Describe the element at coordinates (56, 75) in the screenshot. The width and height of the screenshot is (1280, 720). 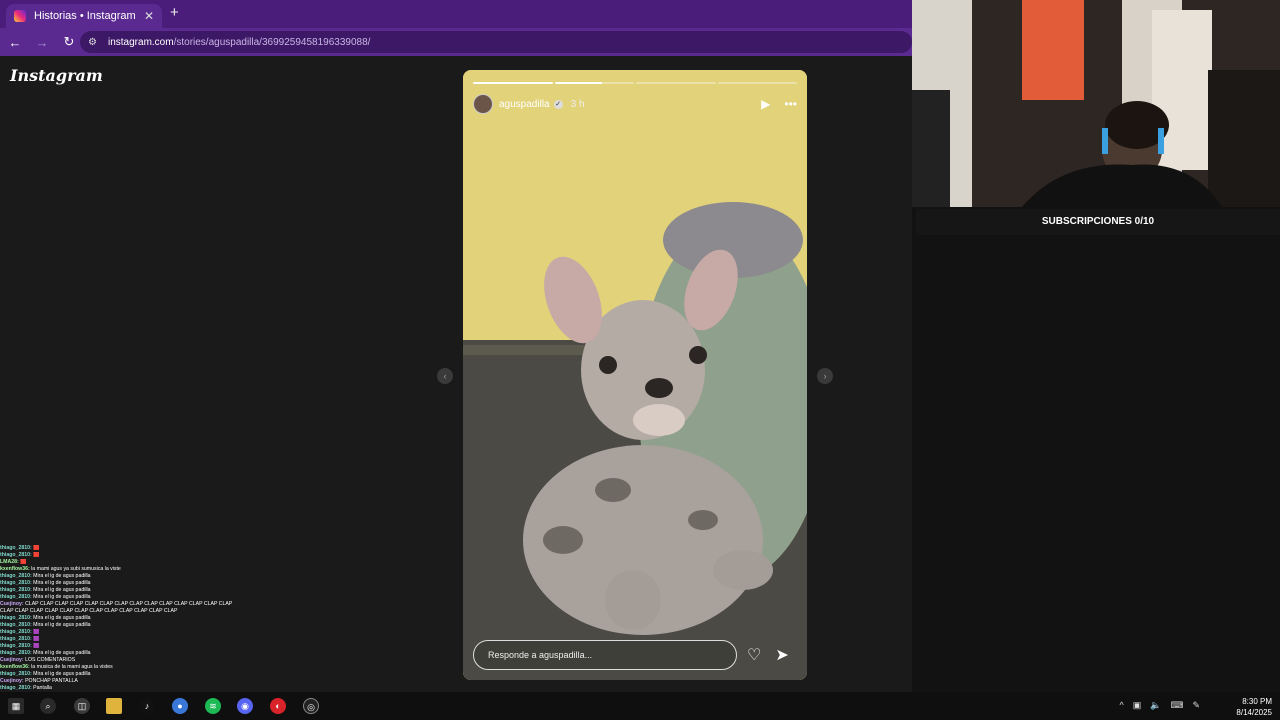
I see `instagram-logo: Instagram` at that location.